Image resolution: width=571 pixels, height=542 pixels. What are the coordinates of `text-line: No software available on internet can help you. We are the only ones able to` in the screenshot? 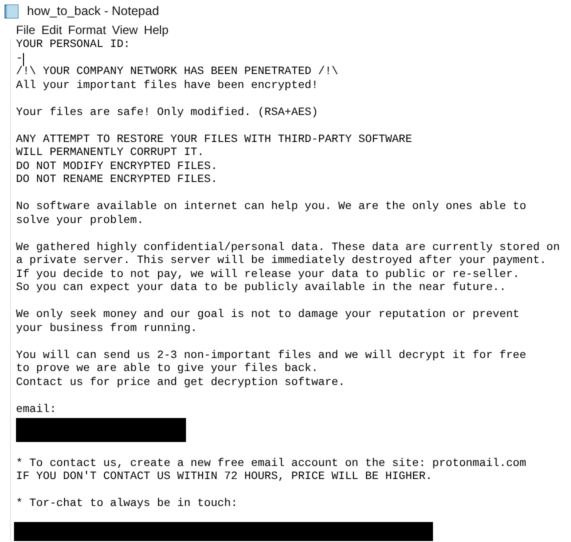 It's located at (271, 207).